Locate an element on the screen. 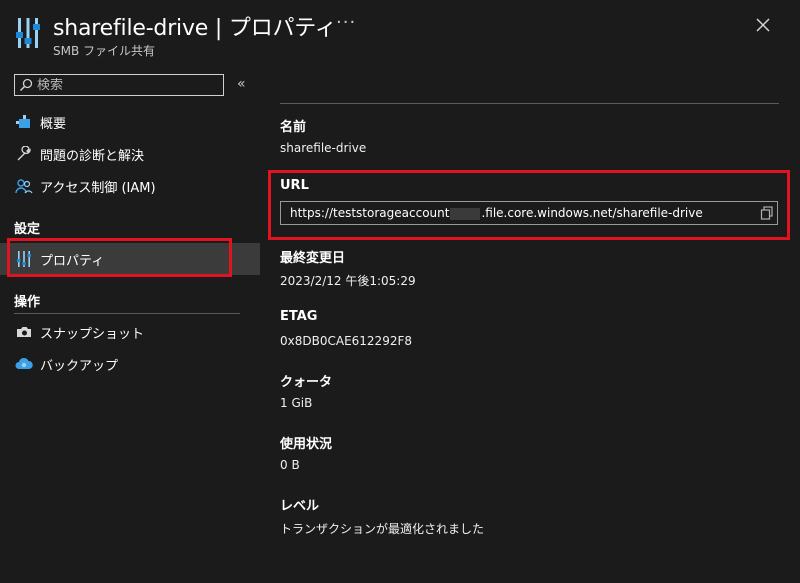  etag-value: 0x8DB0CAE612292F8 is located at coordinates (346, 341).